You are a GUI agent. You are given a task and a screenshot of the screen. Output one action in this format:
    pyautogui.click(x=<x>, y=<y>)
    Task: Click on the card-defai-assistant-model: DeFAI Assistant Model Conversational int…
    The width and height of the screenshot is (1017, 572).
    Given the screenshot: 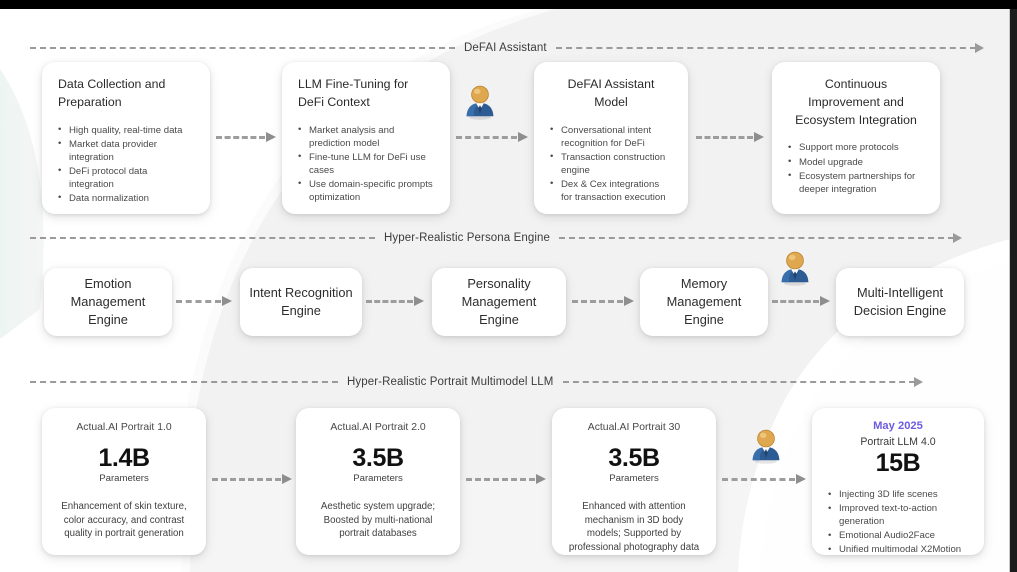 What is the action you would take?
    pyautogui.click(x=611, y=138)
    